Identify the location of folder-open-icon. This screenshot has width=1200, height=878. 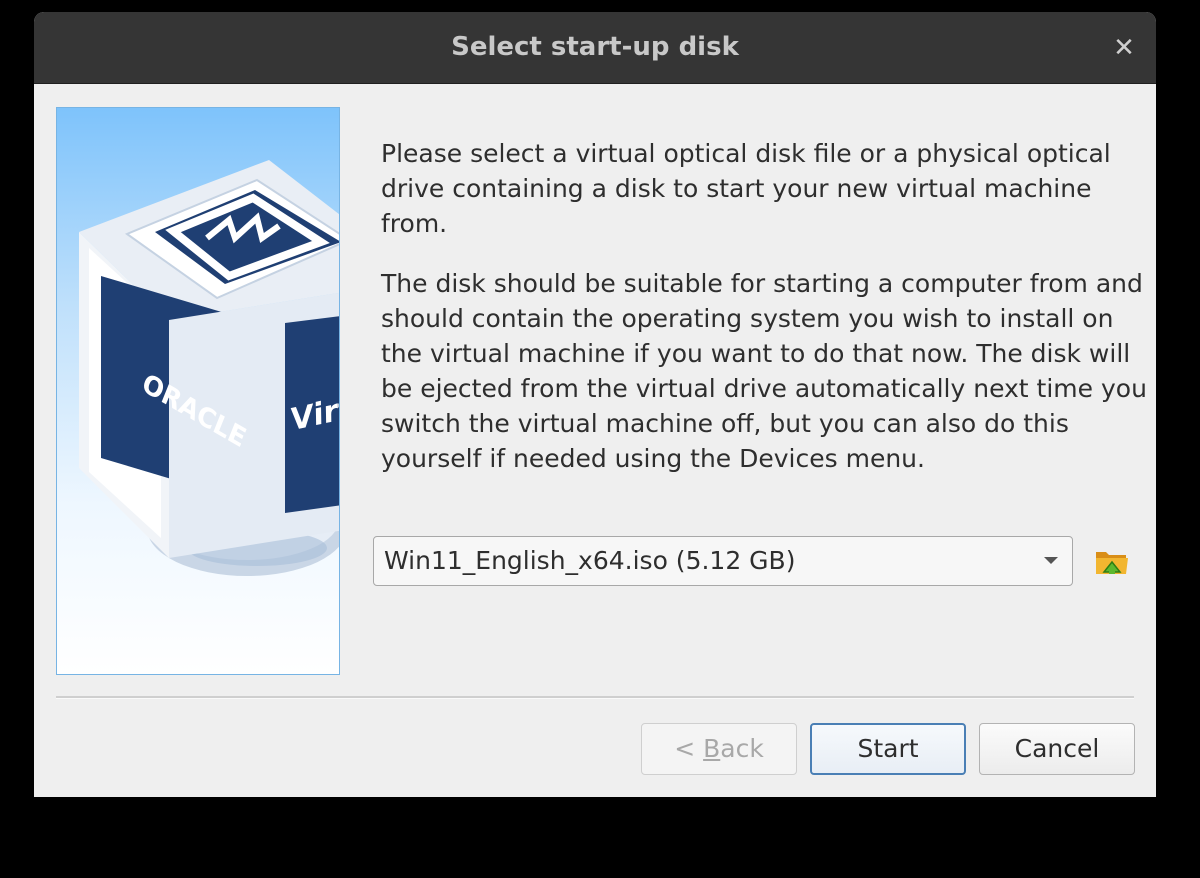
(1112, 563).